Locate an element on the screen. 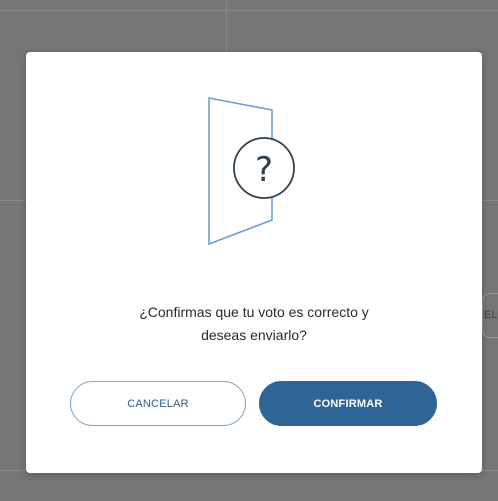 The width and height of the screenshot is (498, 501). background-option-chip: ELE is located at coordinates (490, 315).